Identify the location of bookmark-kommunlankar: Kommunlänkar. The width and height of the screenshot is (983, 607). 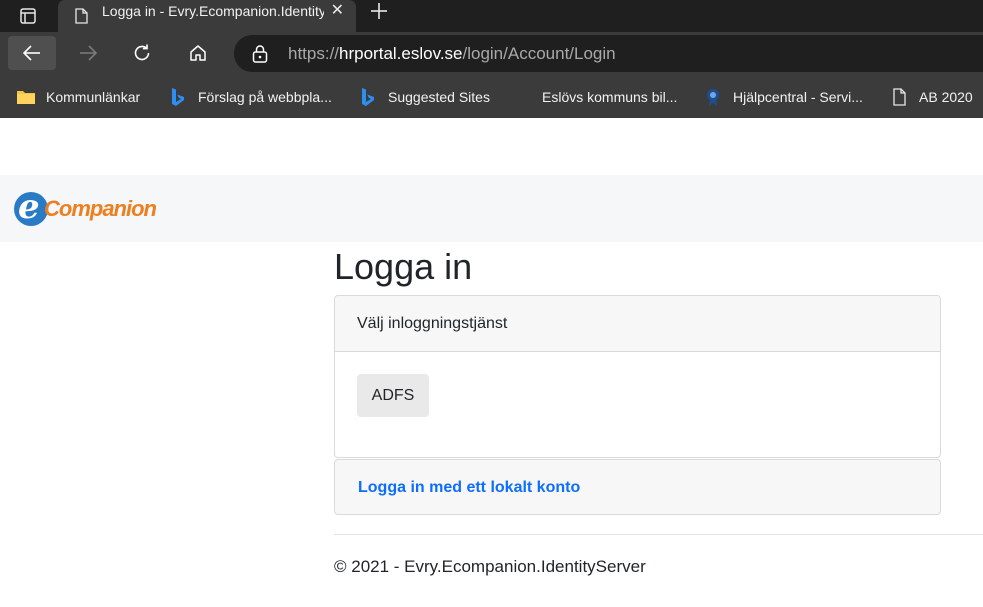
(78, 97).